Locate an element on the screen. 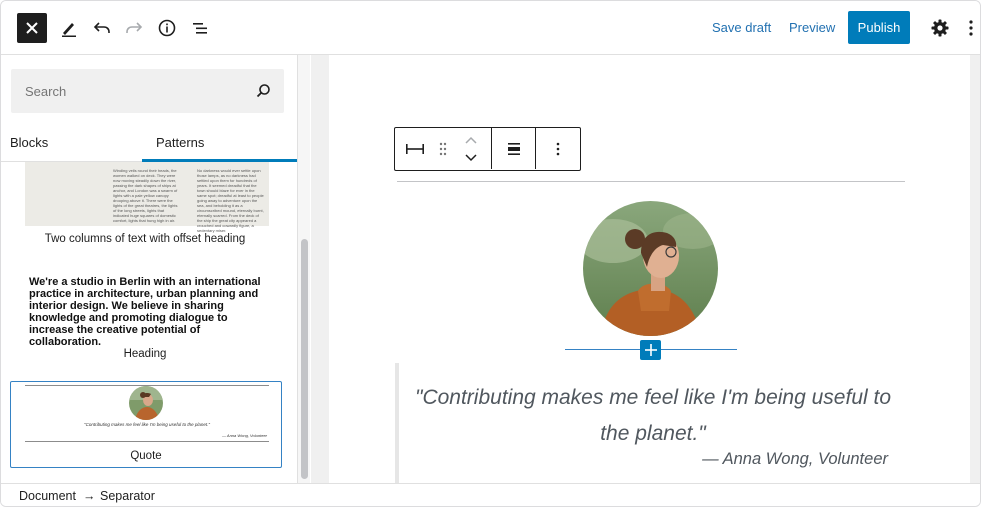  search-input: Search is located at coordinates (147, 91).